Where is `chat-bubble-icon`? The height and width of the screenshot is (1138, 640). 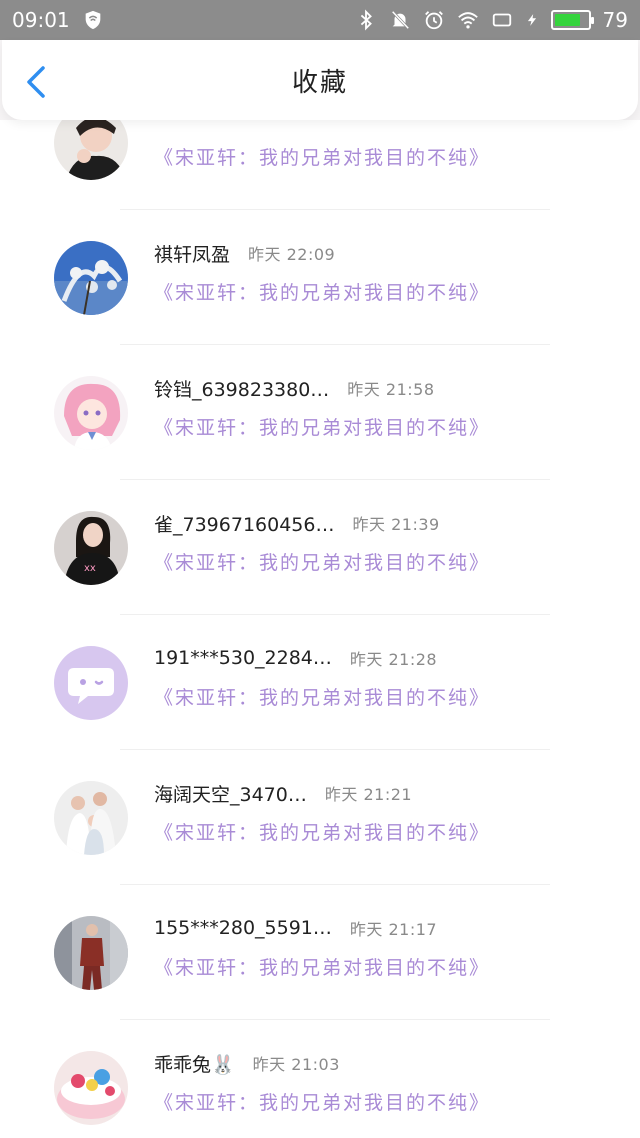
chat-bubble-icon is located at coordinates (91, 685).